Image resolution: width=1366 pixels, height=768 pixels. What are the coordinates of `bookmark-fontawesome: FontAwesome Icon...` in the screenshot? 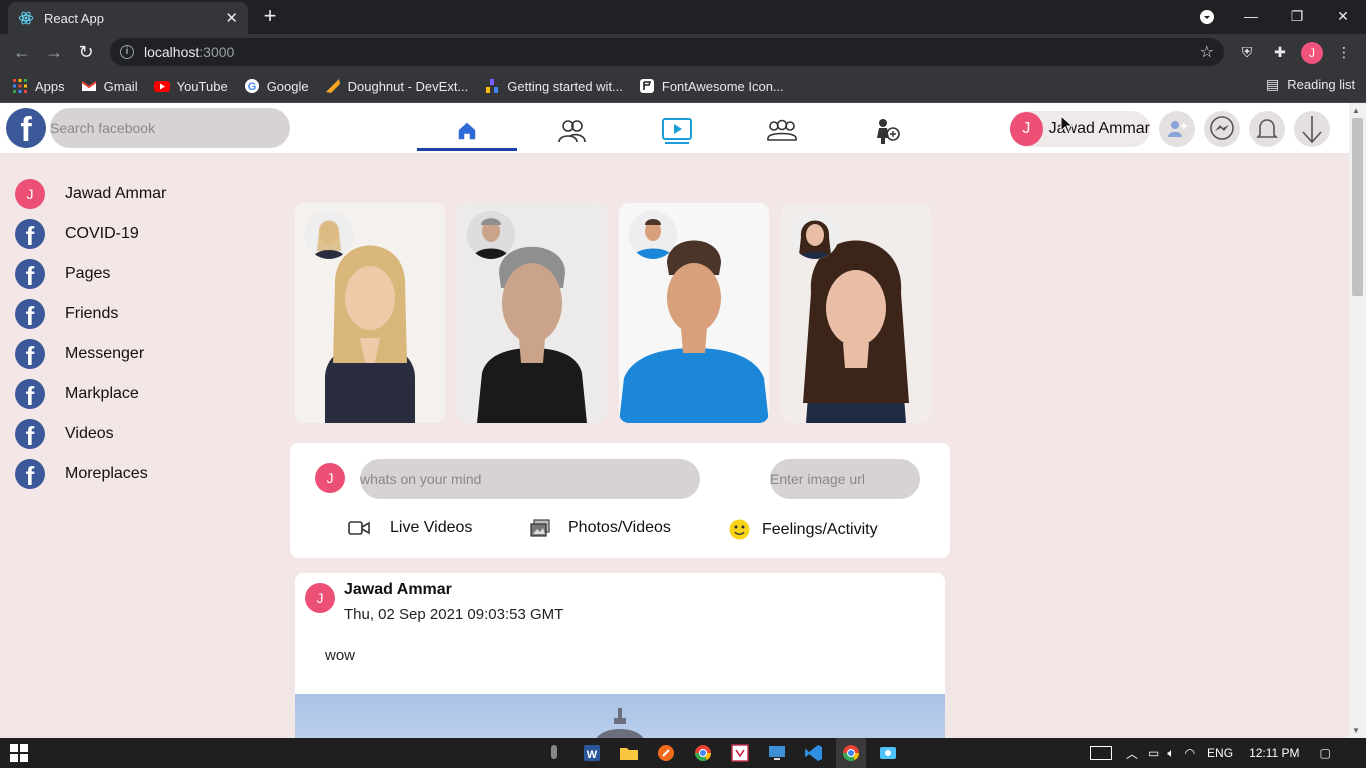 It's located at (711, 86).